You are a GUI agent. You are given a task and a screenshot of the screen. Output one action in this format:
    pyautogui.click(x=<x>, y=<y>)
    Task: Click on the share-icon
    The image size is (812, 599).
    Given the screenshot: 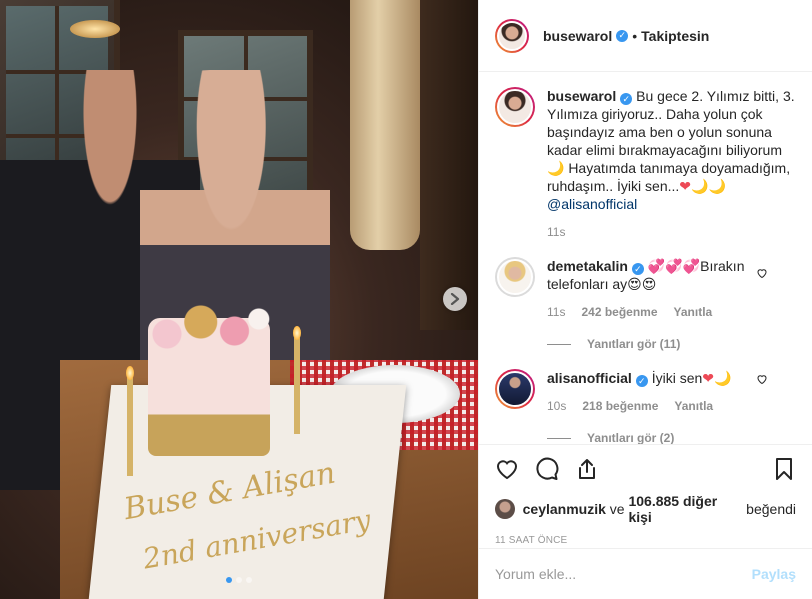 What is the action you would take?
    pyautogui.click(x=587, y=469)
    